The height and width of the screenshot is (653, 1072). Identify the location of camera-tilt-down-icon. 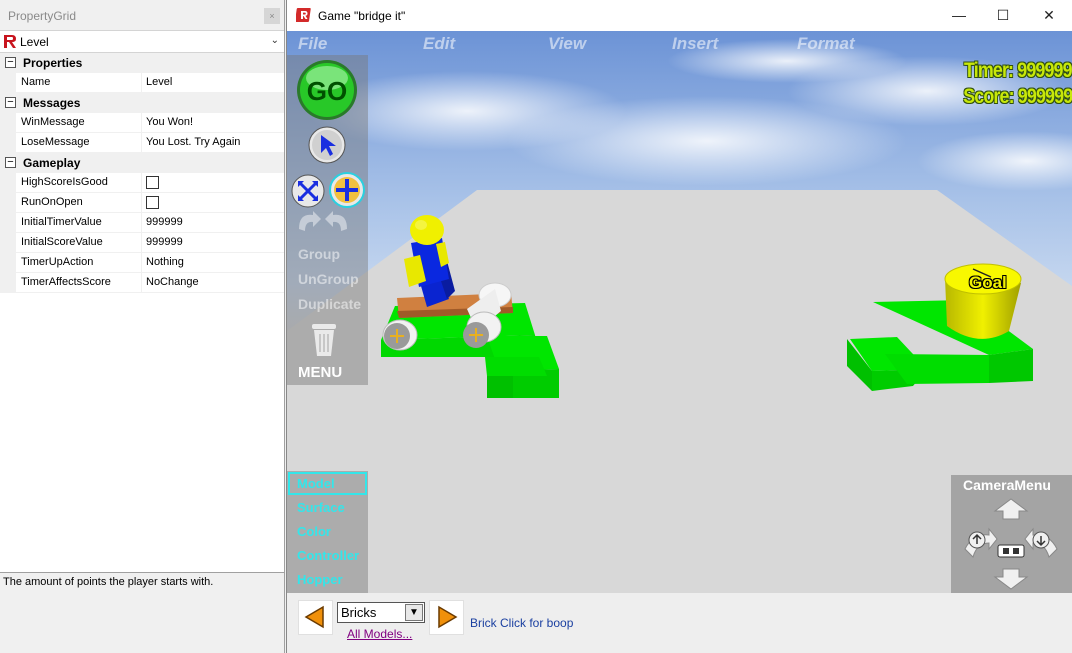
(1011, 579).